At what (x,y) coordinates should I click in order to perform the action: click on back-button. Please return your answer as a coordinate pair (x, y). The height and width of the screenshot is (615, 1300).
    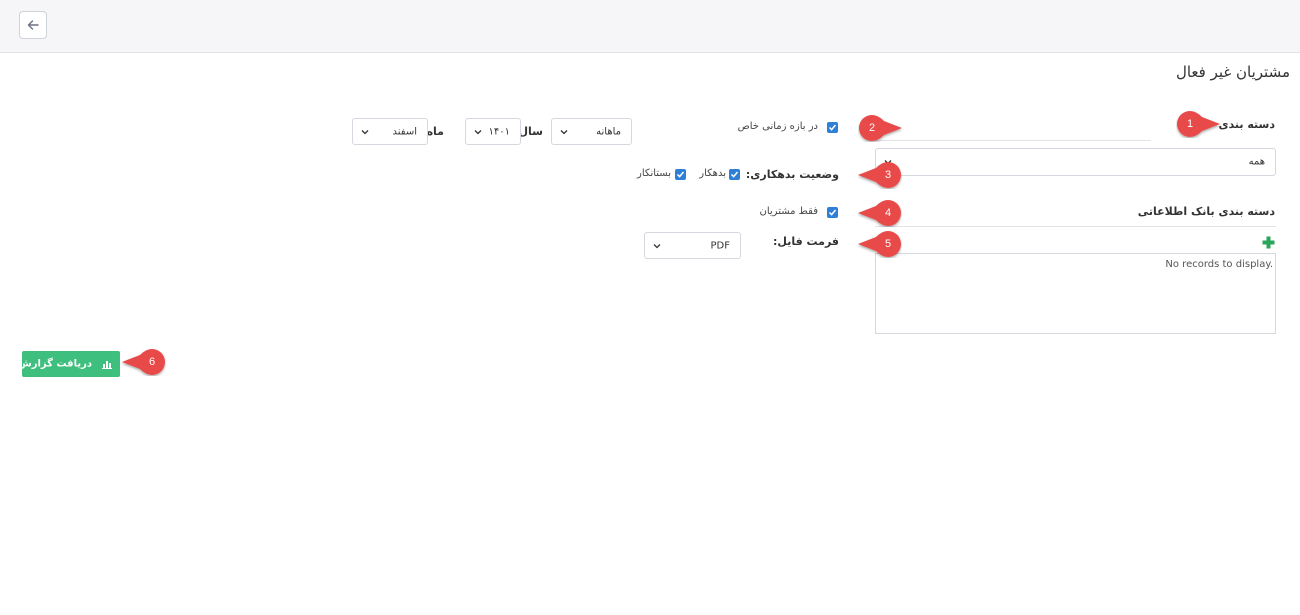
    Looking at the image, I should click on (33, 25).